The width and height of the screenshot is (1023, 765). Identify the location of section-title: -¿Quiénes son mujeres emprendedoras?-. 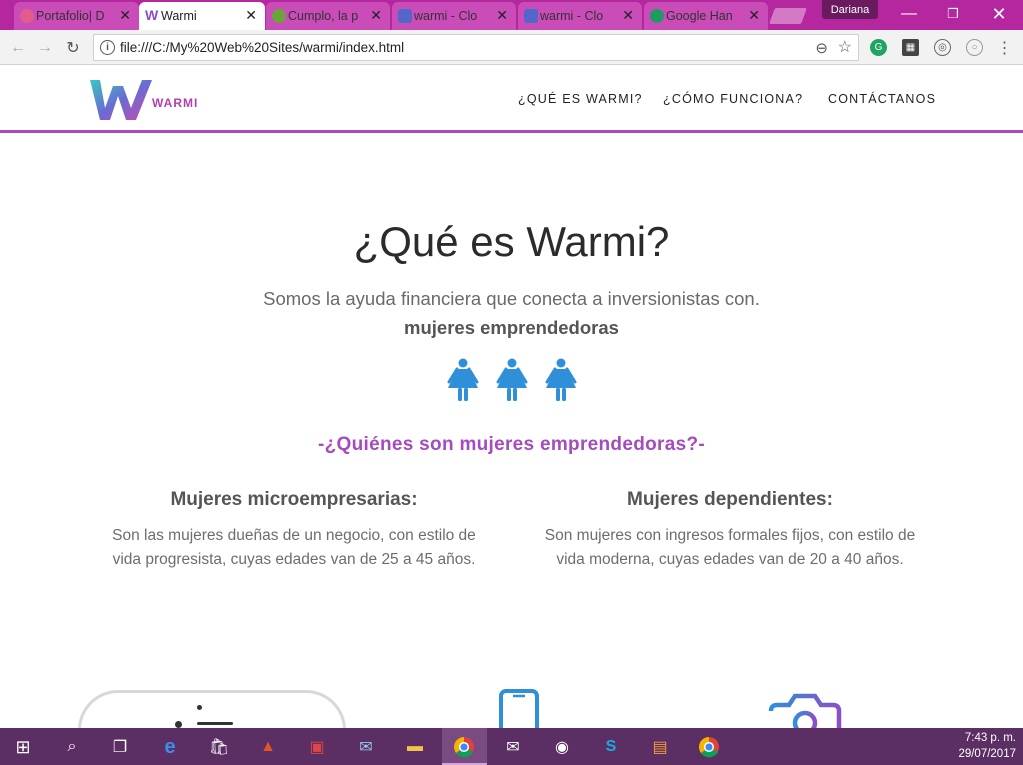
(511, 444).